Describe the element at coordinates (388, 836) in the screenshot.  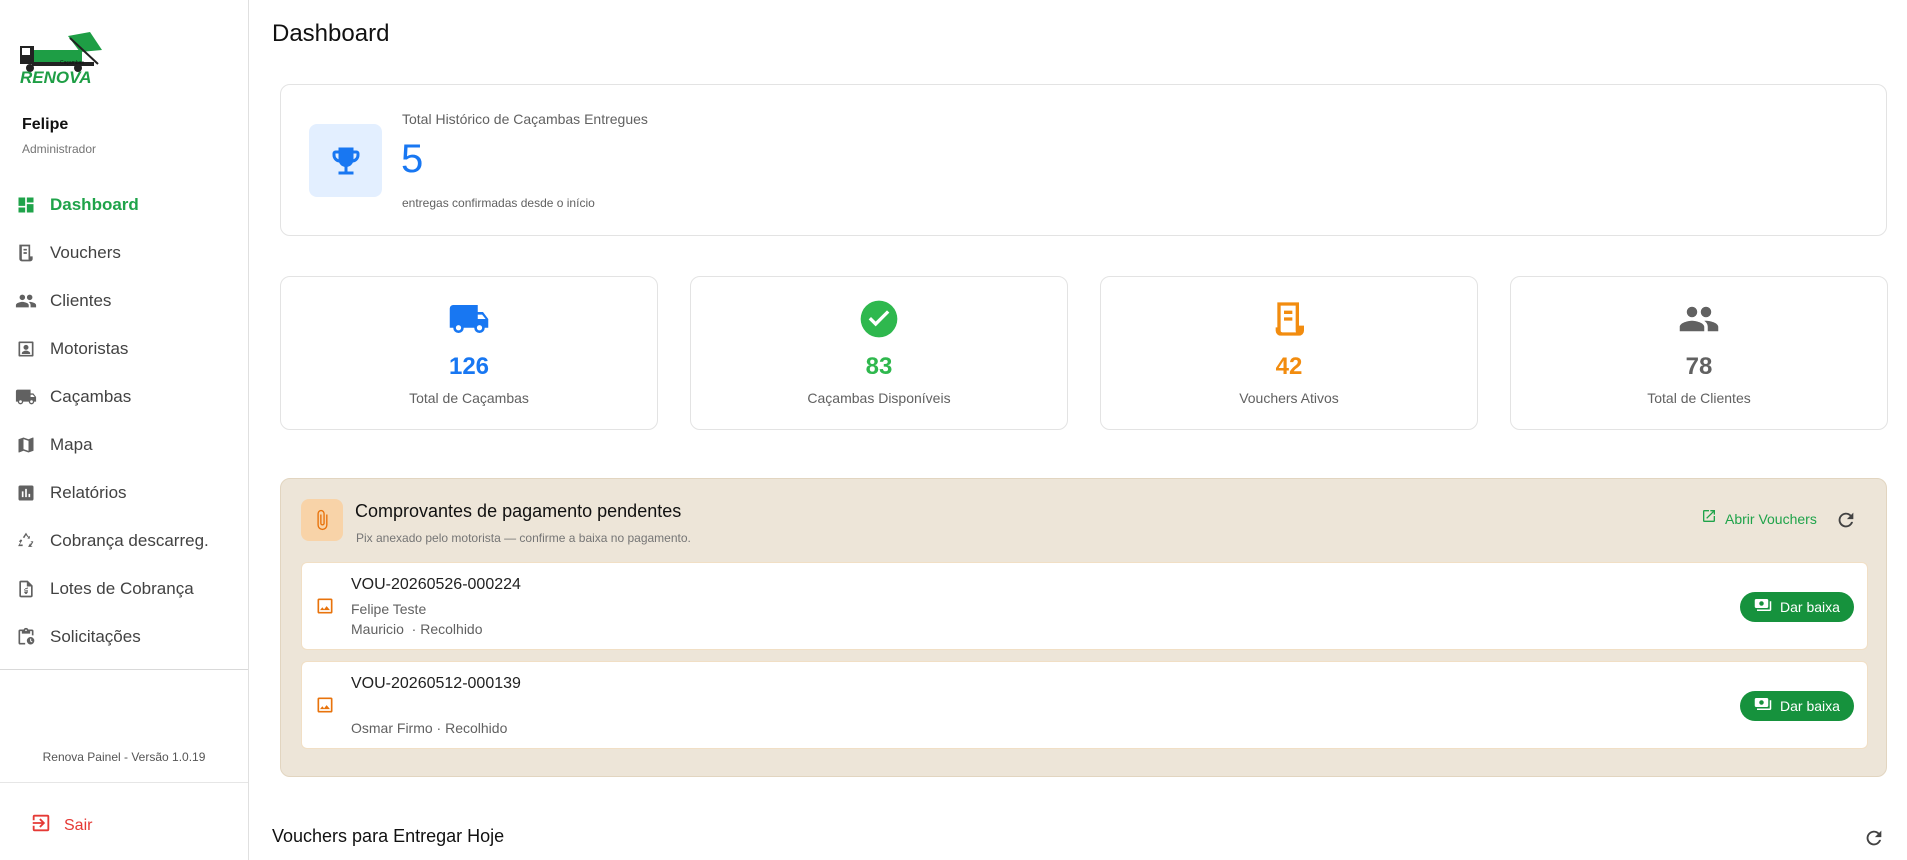
I see `section-title: Vouchers para Entregar Hoje` at that location.